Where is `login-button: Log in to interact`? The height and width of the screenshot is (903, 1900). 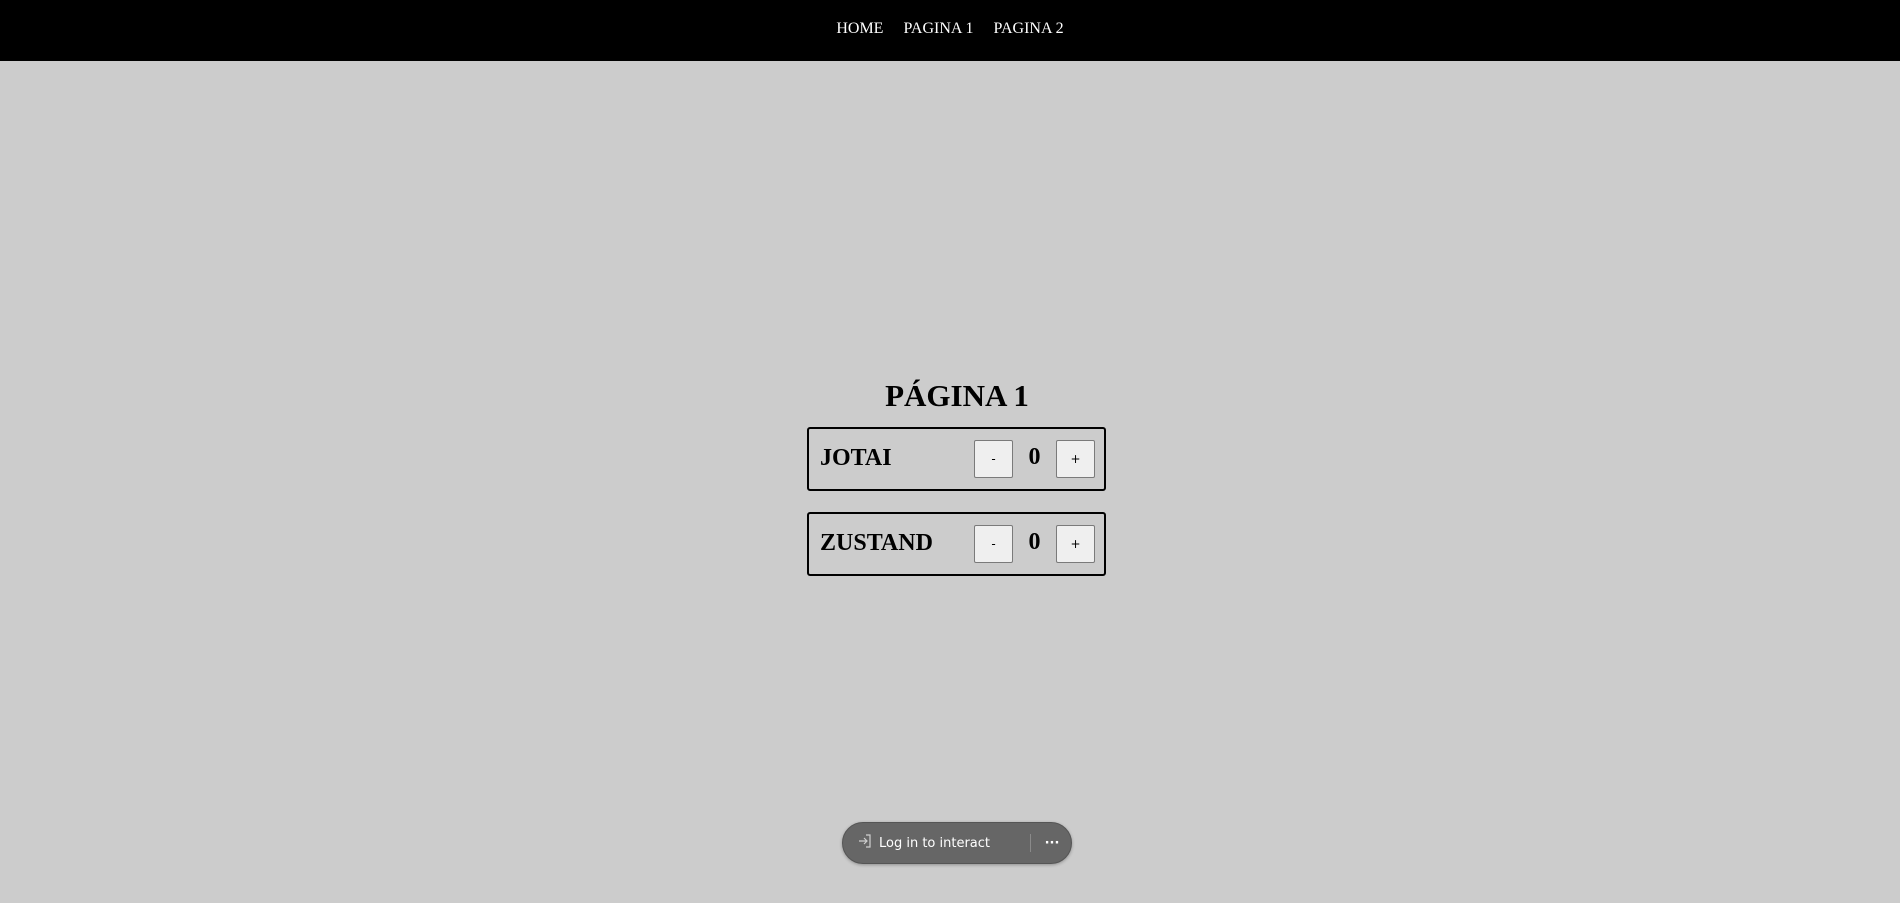 login-button: Log in to interact is located at coordinates (923, 843).